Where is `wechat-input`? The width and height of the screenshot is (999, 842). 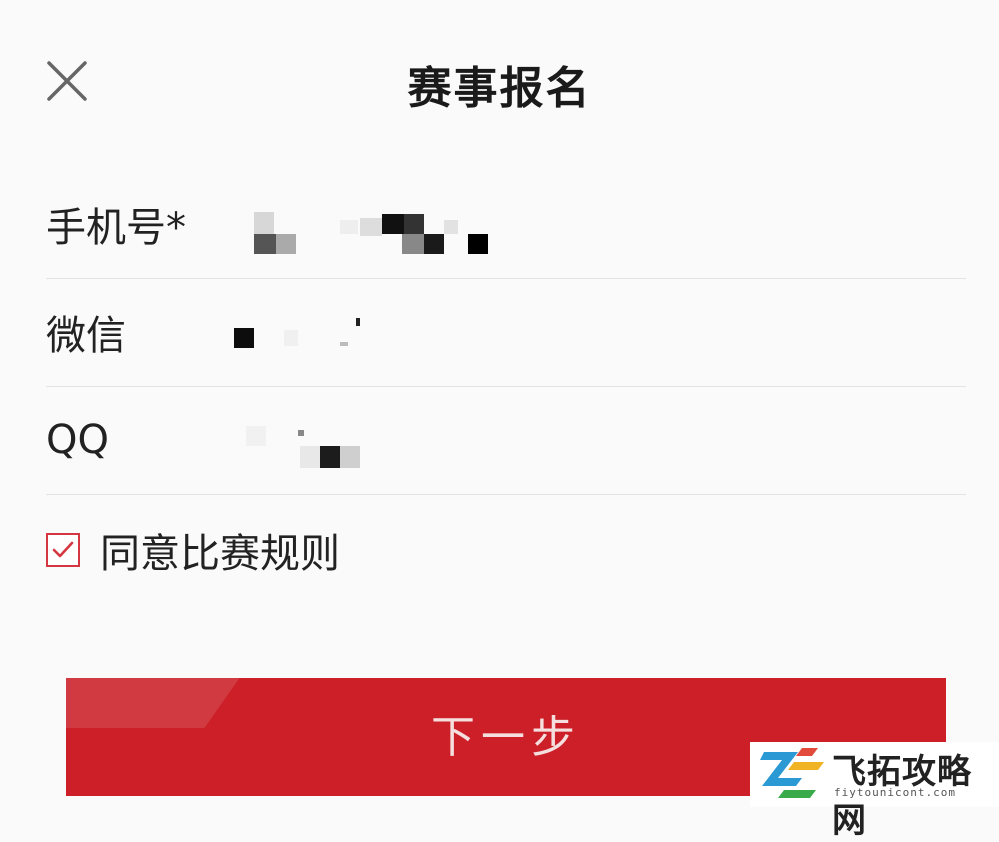 wechat-input is located at coordinates (585, 332).